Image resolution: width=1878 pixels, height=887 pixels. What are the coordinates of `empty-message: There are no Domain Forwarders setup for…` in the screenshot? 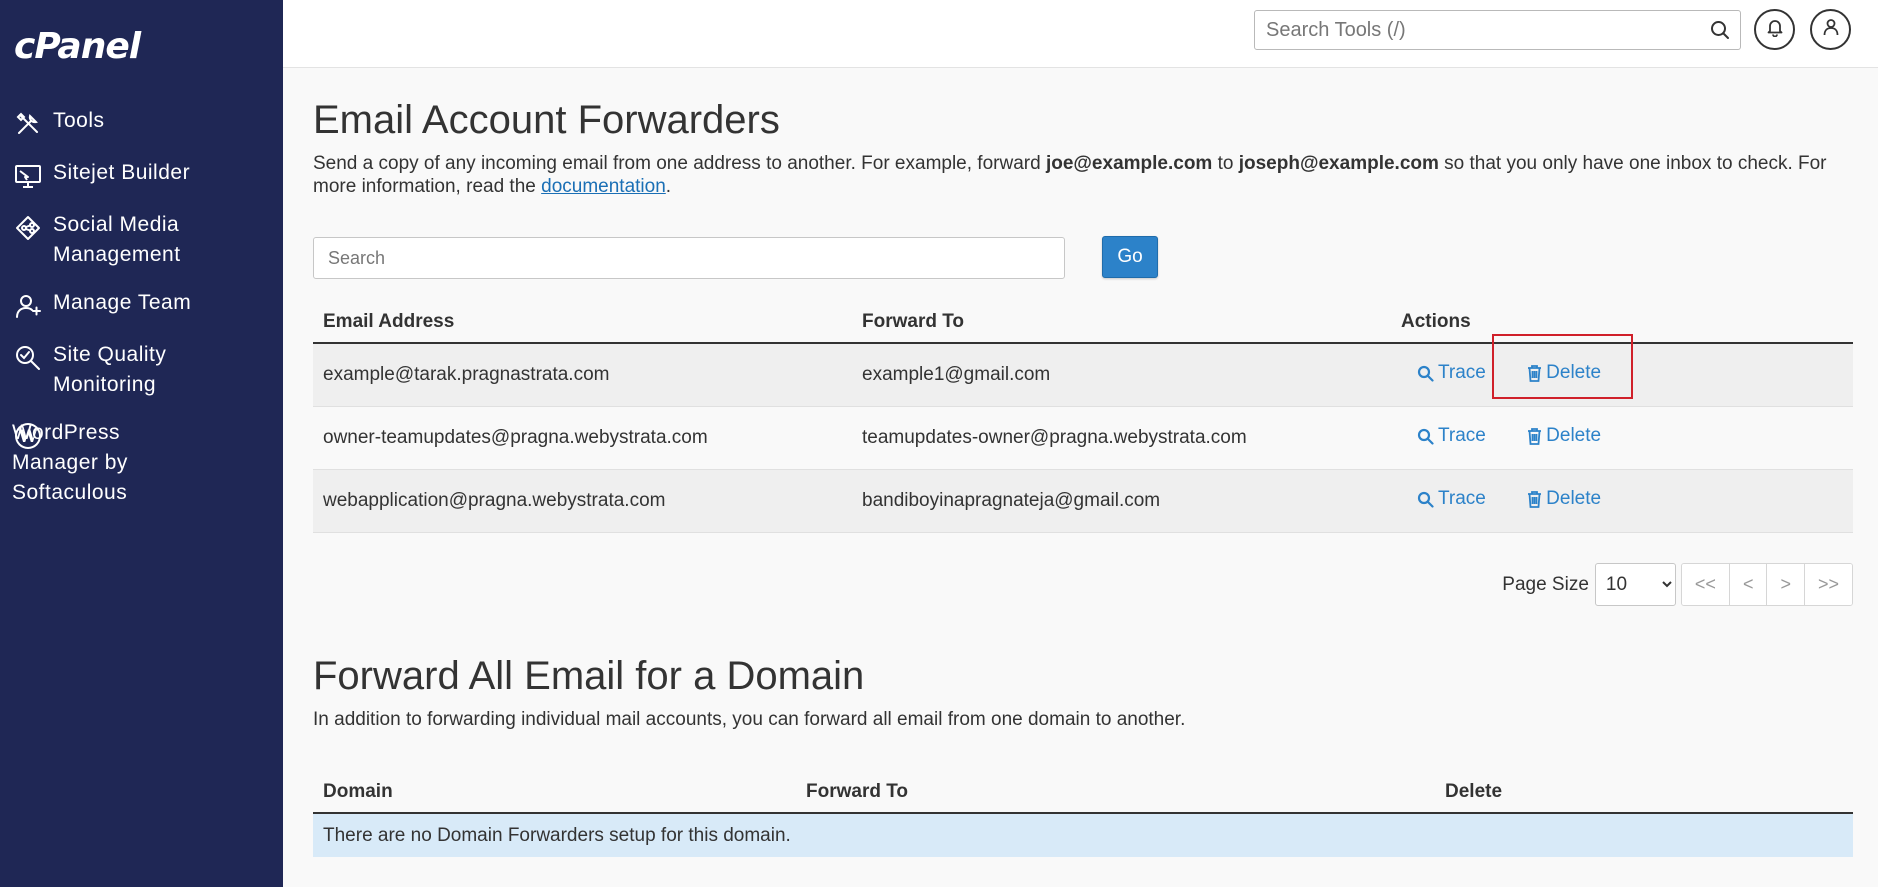 It's located at (1083, 835).